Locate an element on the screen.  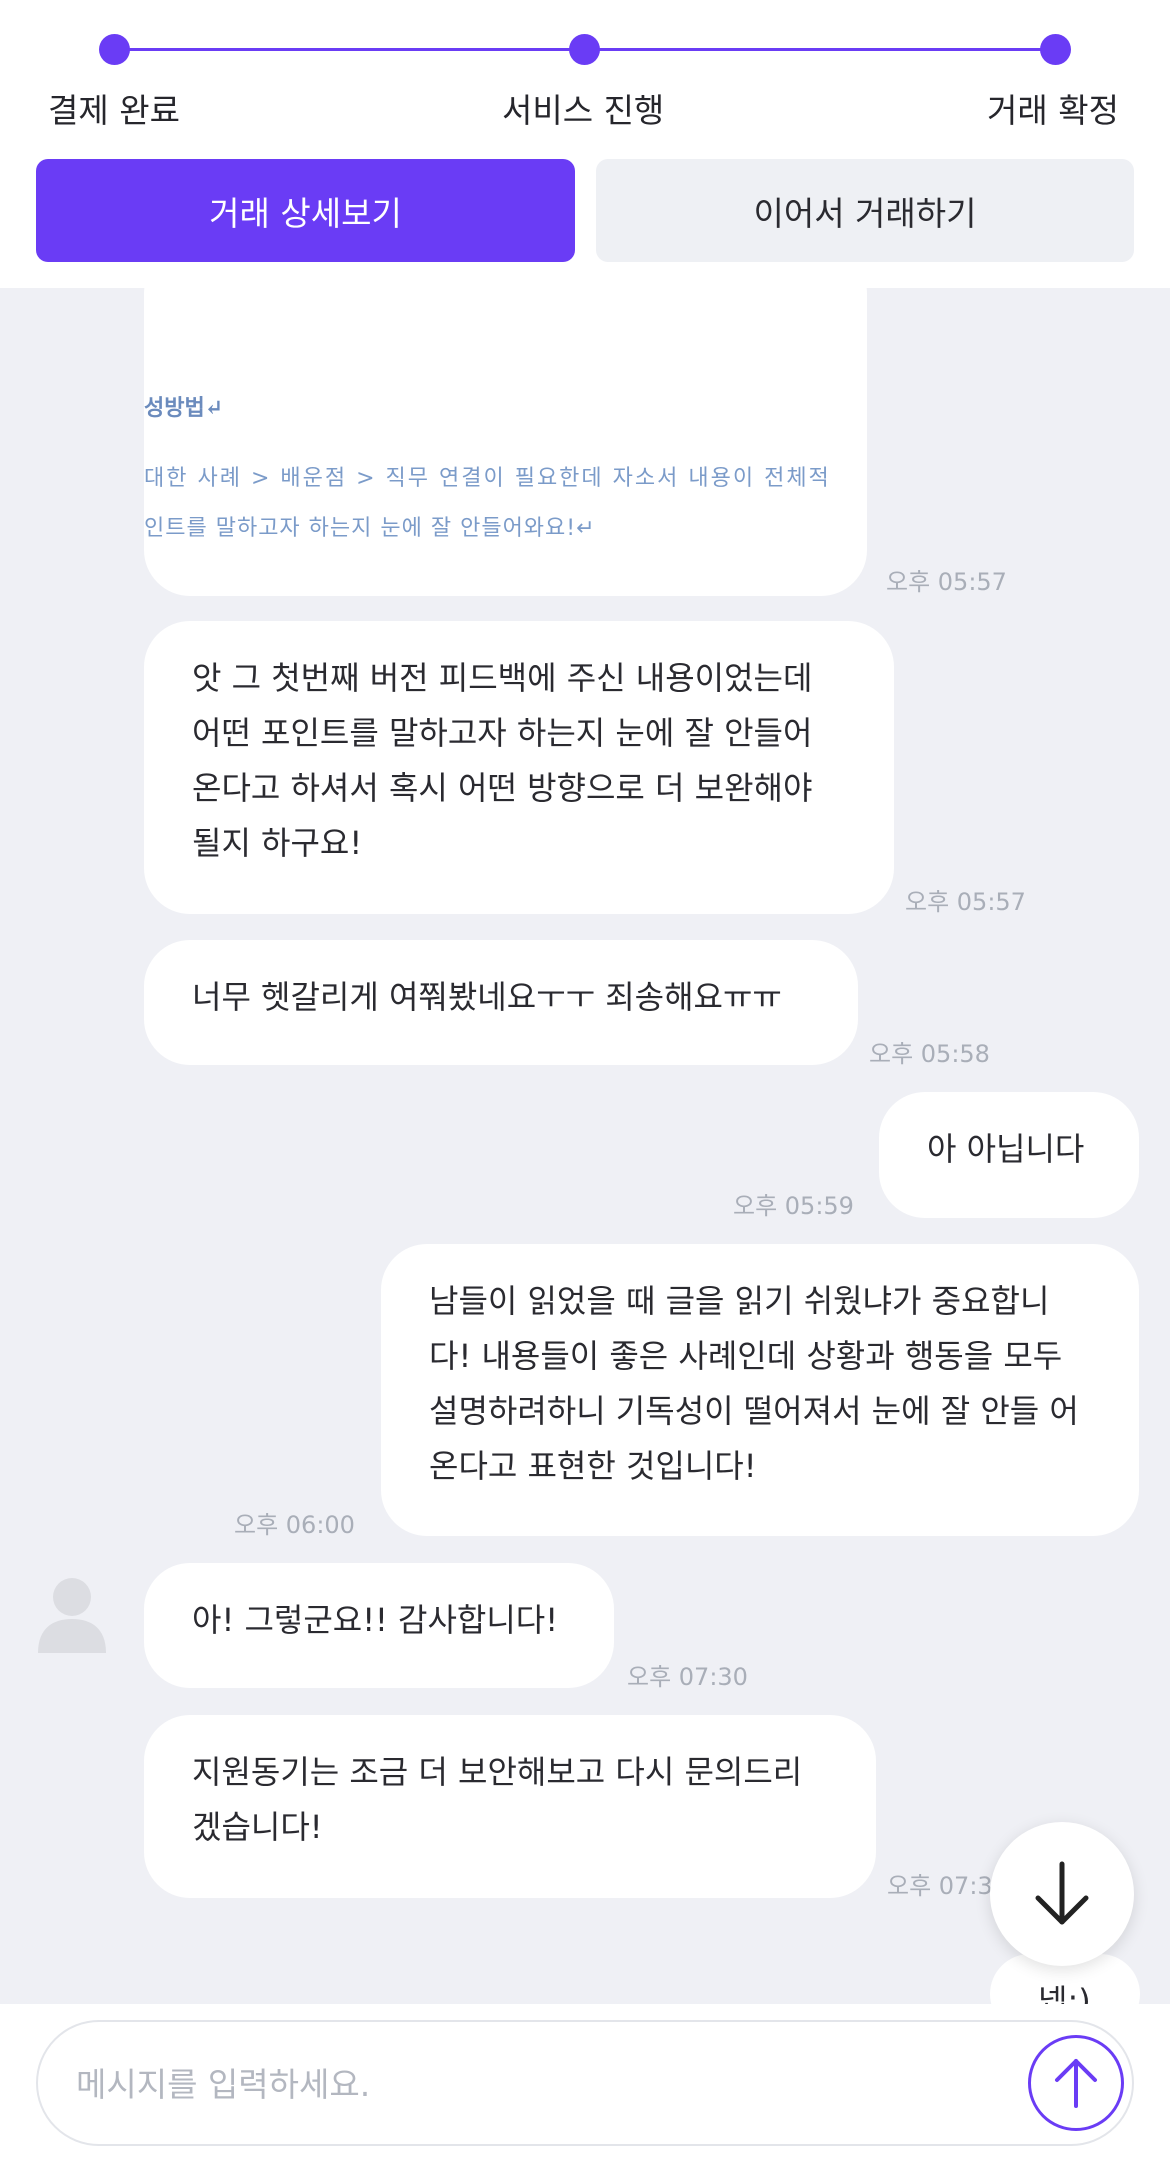
message-text: 지원동기는 조금 더 보안해보고 다시 문의드리 겠습니다! is located at coordinates (497, 1799).